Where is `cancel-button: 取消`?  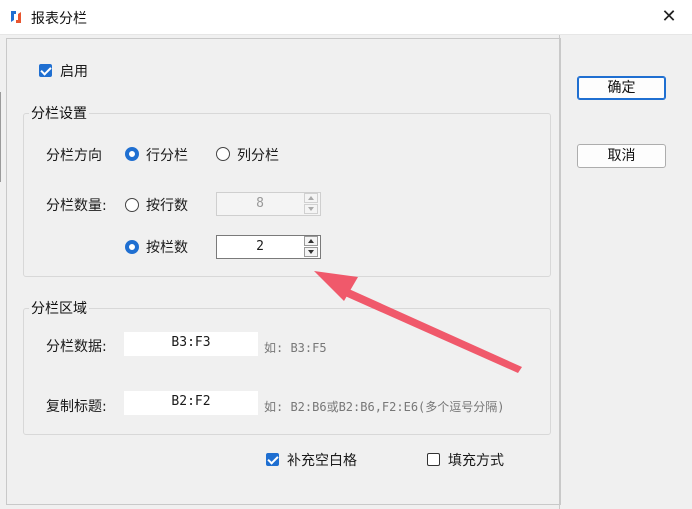 cancel-button: 取消 is located at coordinates (621, 156).